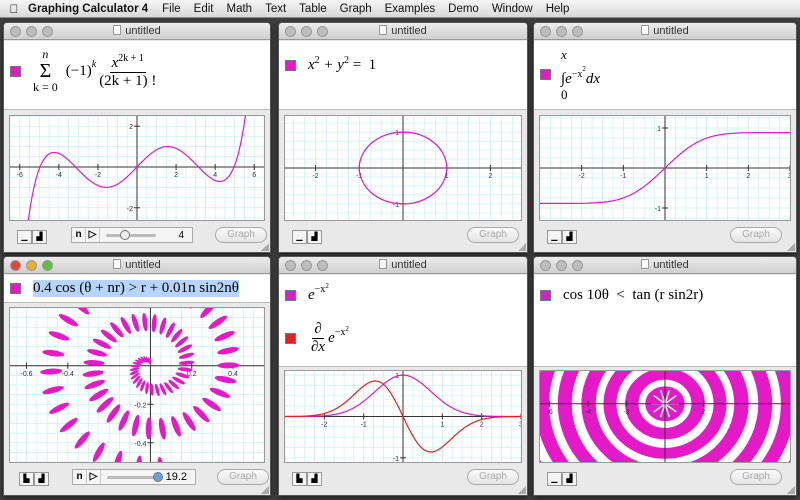 The height and width of the screenshot is (500, 800). What do you see at coordinates (621, 295) in the screenshot?
I see `equation: cos 10θ < tan (r sin2r)` at bounding box center [621, 295].